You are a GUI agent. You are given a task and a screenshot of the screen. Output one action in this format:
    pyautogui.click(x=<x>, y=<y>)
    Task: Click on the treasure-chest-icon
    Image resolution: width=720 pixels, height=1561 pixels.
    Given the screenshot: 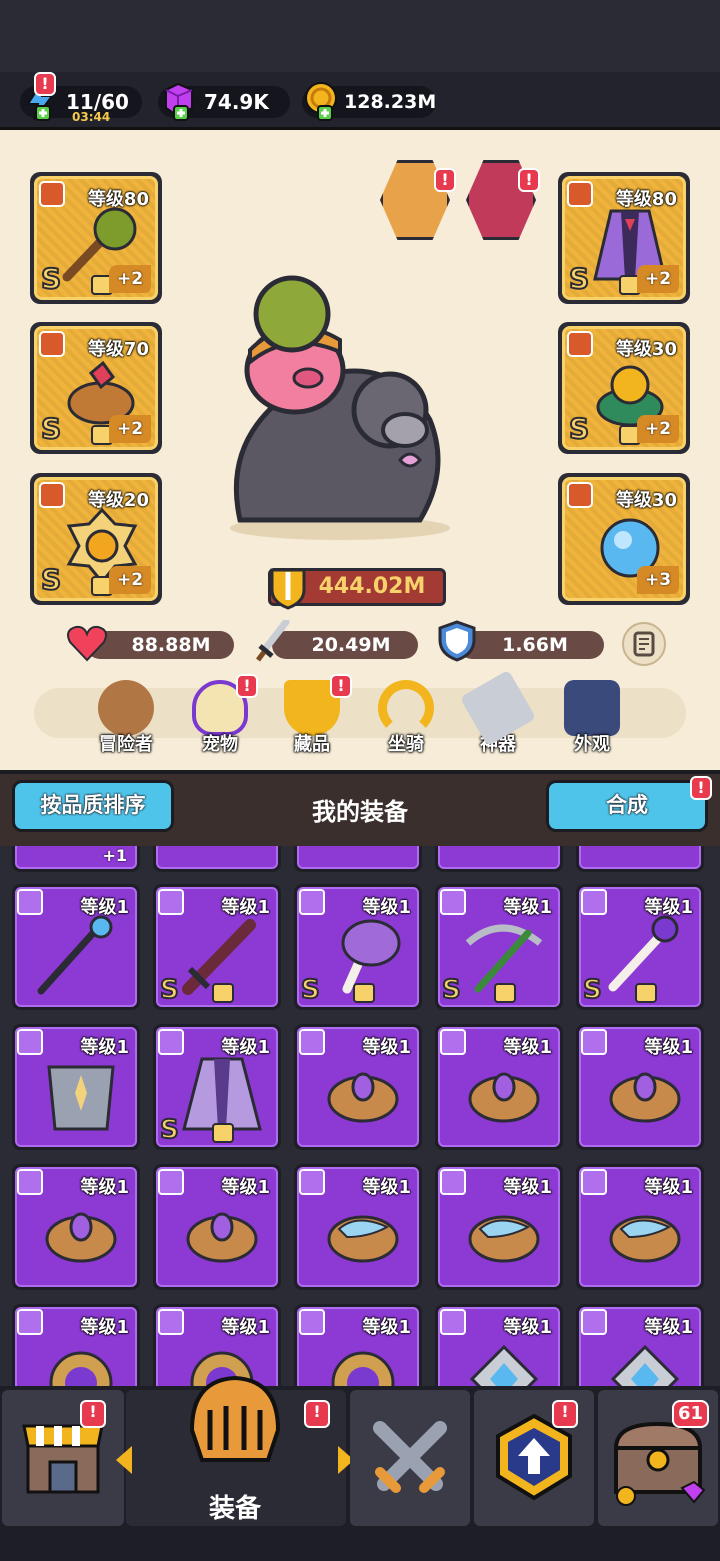 What is the action you would take?
    pyautogui.click(x=659, y=1463)
    